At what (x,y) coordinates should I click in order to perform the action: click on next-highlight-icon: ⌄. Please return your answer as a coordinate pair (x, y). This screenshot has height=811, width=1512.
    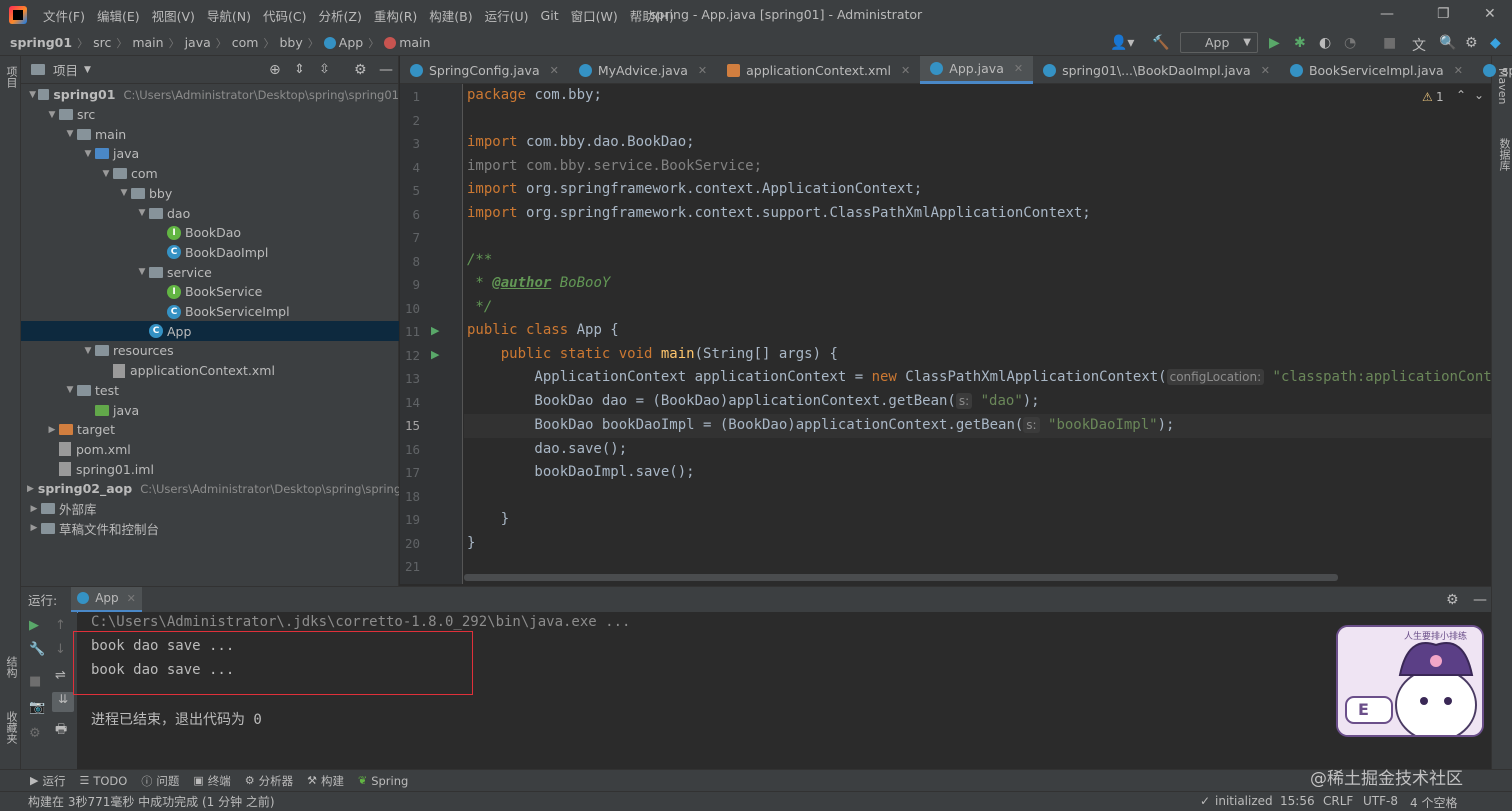
    Looking at the image, I should click on (1479, 95).